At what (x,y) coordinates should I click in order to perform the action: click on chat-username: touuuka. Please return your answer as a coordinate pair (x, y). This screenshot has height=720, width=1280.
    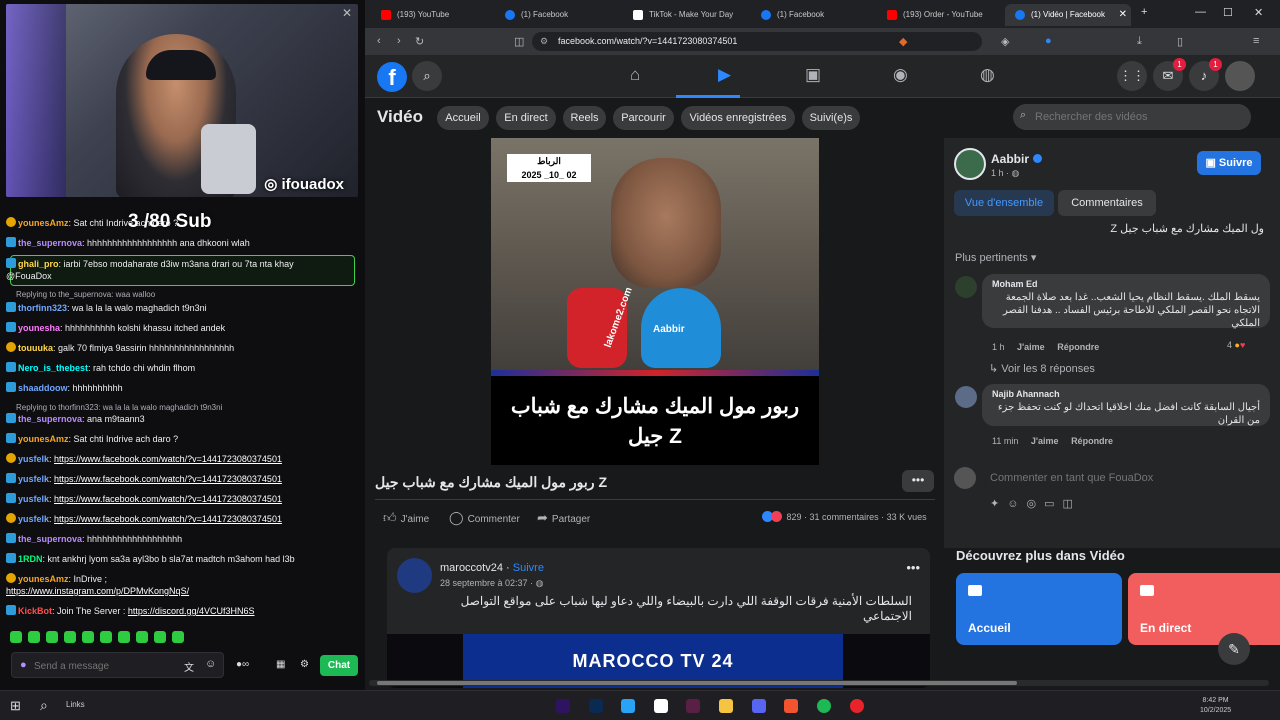
    Looking at the image, I should click on (35, 348).